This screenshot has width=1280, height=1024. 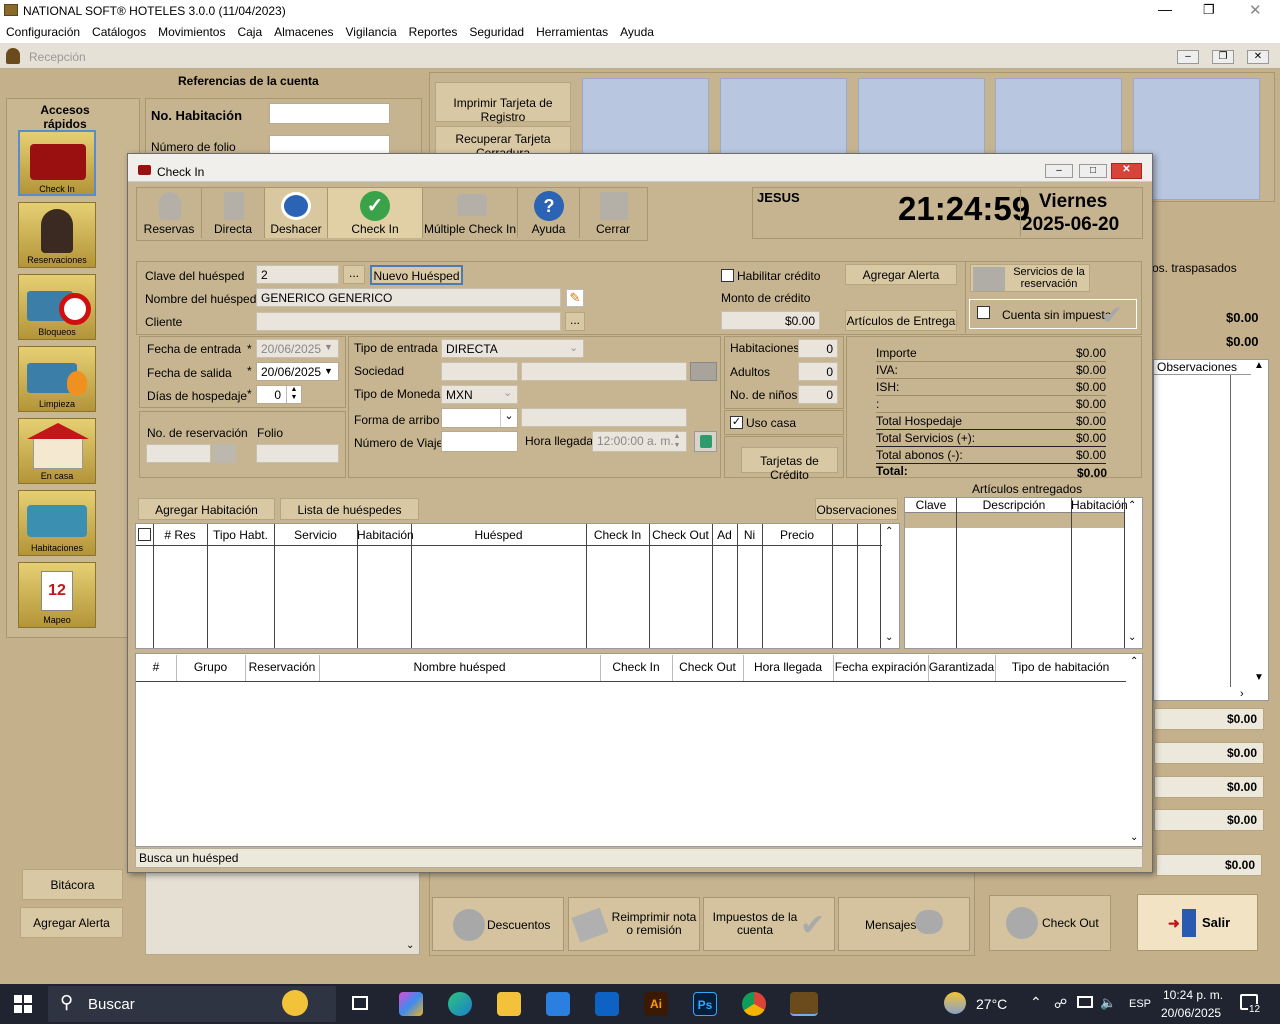 I want to click on taskbar-time: 10:24 p. m., so click(x=1193, y=995).